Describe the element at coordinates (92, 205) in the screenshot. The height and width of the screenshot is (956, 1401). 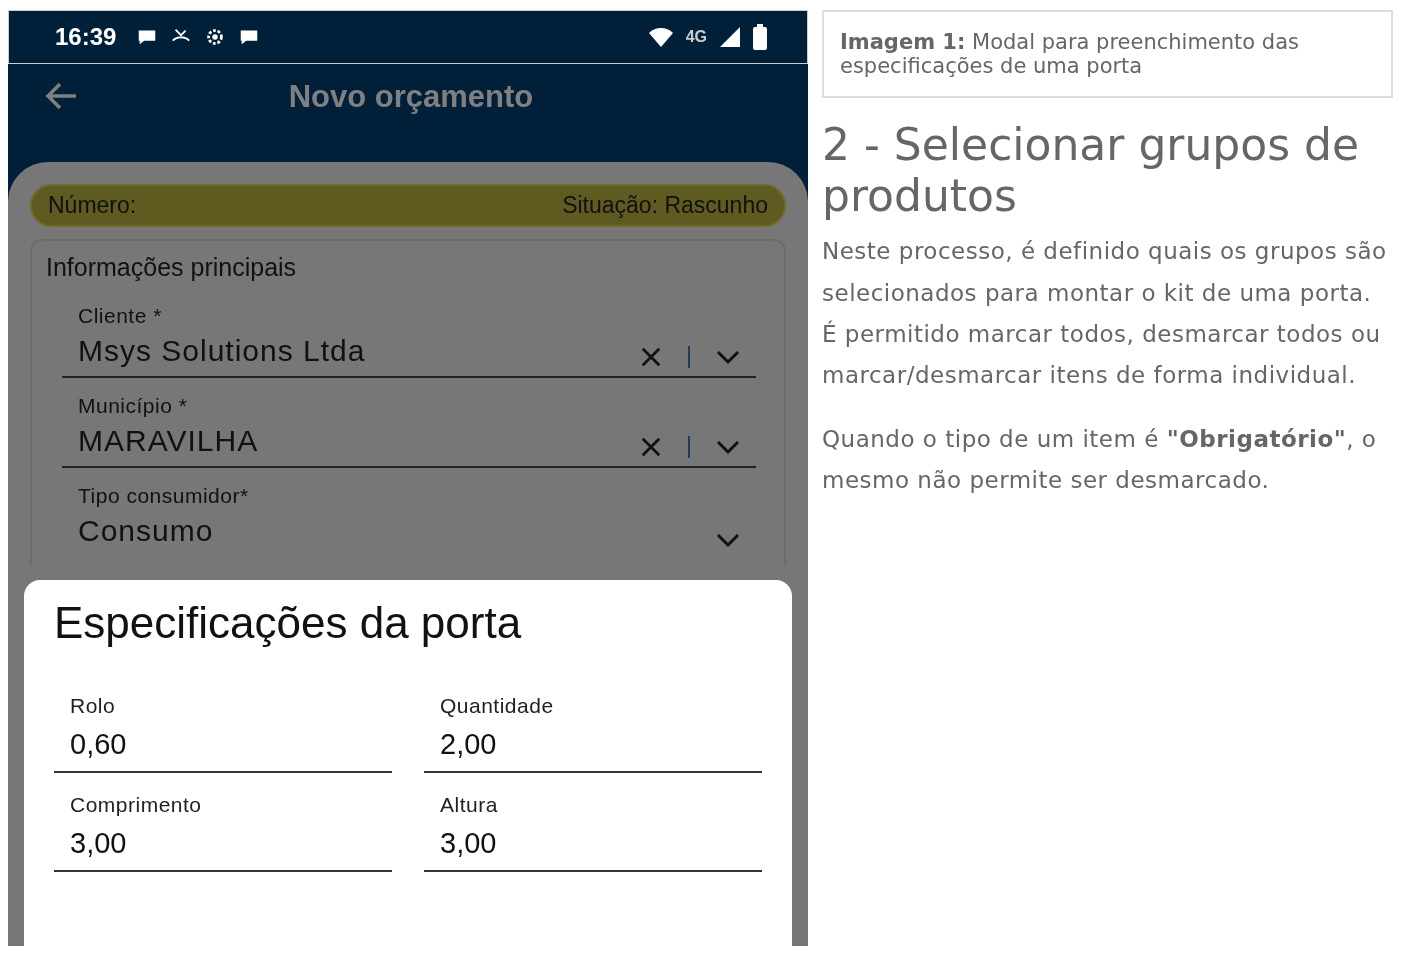
I see `number-label: Número:` at that location.